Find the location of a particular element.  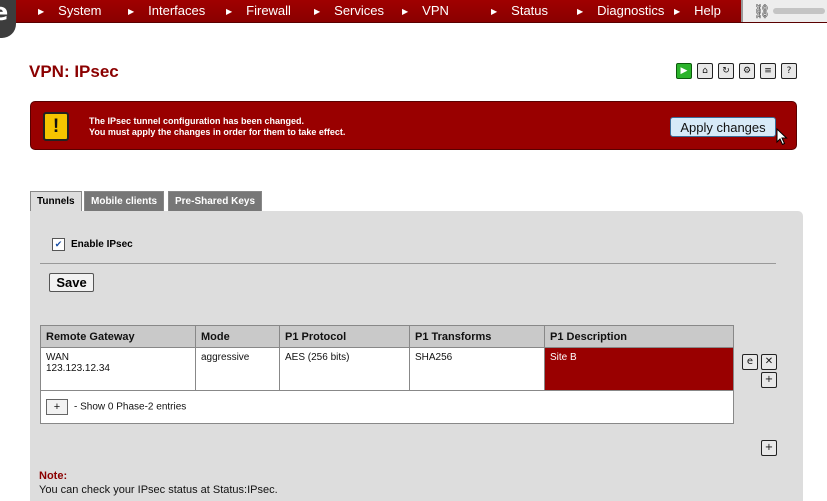

column-p1-transforms: P1 Transforms is located at coordinates (477, 336).